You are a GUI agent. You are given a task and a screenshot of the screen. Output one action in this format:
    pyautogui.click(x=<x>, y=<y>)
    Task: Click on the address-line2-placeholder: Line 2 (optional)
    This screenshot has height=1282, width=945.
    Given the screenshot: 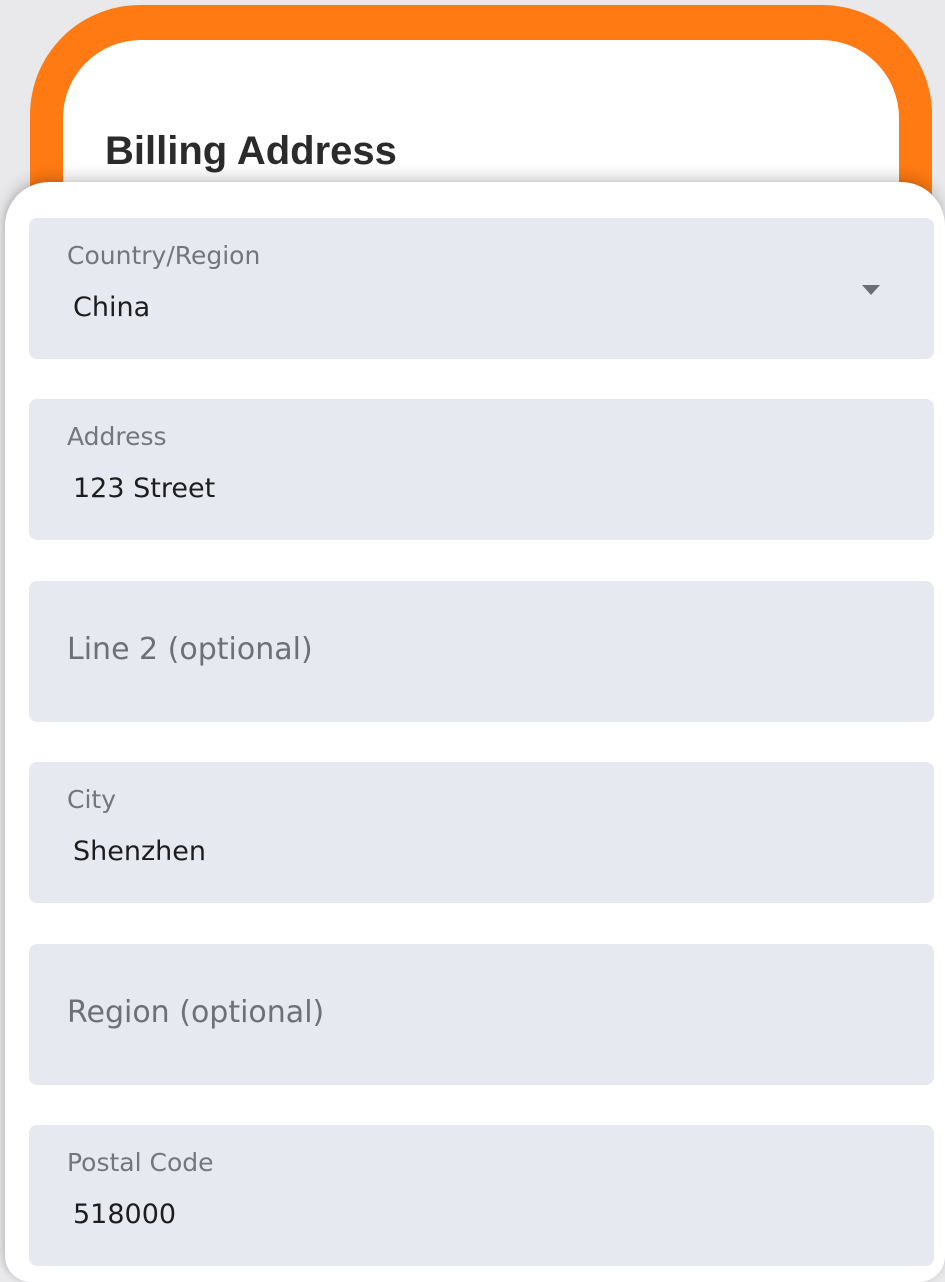 What is the action you would take?
    pyautogui.click(x=190, y=649)
    